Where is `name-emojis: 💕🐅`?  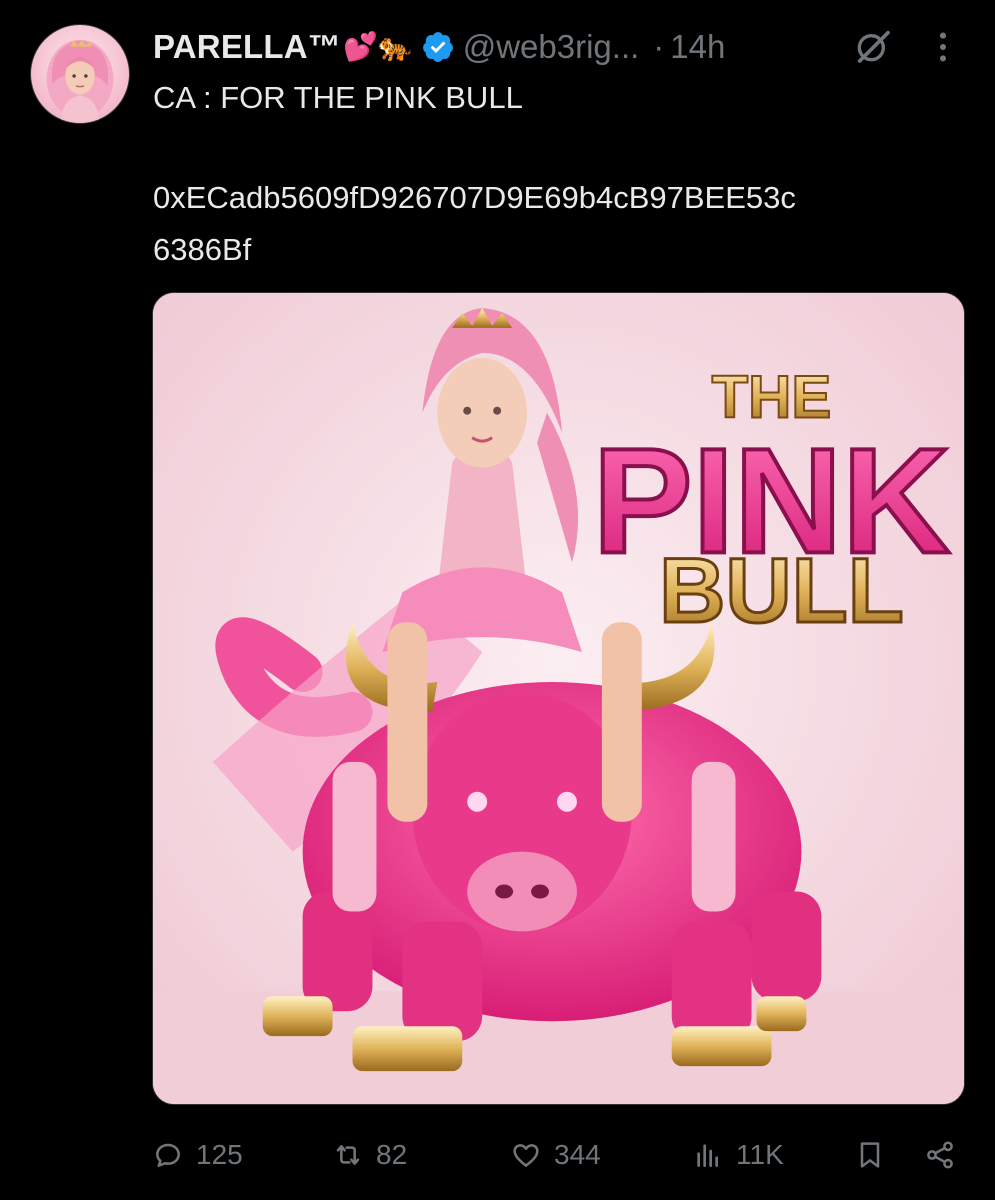 name-emojis: 💕🐅 is located at coordinates (377, 46).